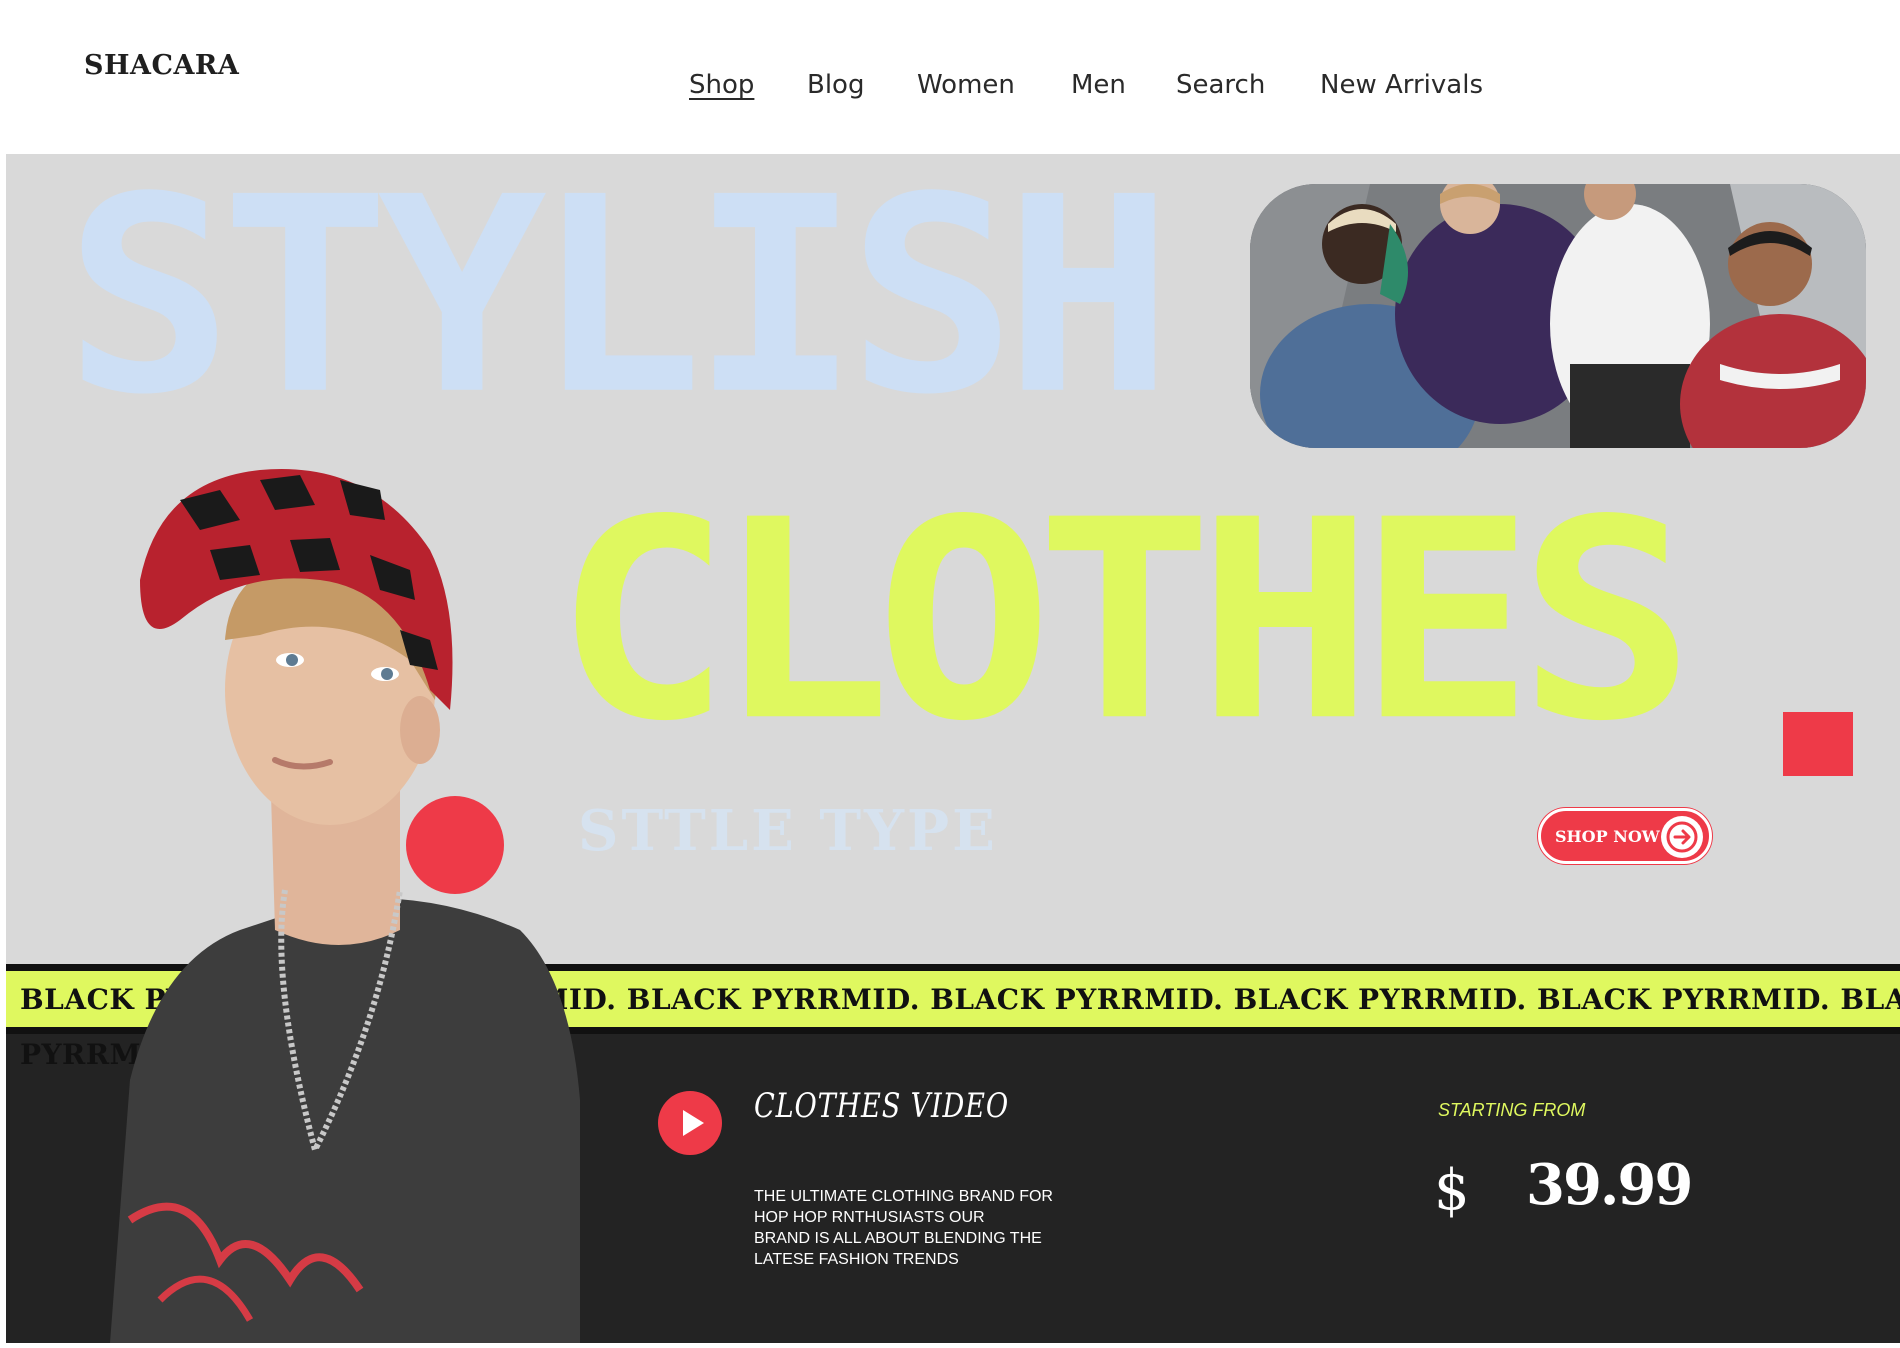 Image resolution: width=1900 pixels, height=1348 pixels. What do you see at coordinates (788, 831) in the screenshot?
I see `hero-subtitle: STTLE TYPE` at bounding box center [788, 831].